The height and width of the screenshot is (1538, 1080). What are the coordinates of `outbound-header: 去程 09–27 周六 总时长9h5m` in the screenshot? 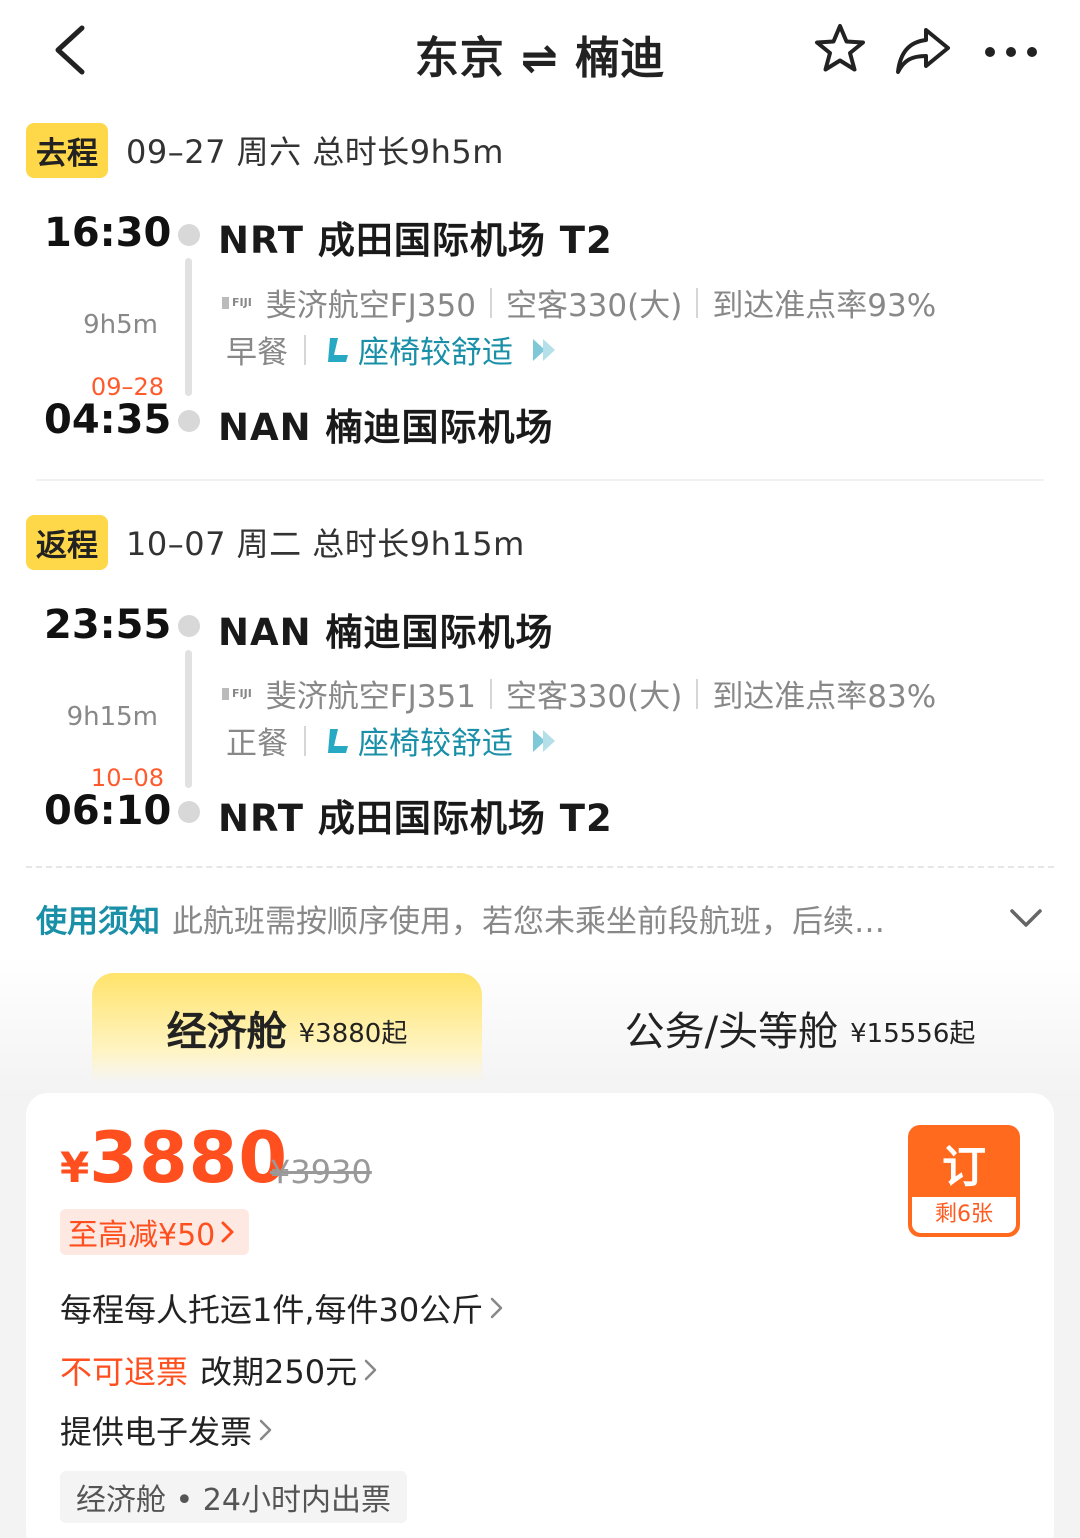 It's located at (265, 150).